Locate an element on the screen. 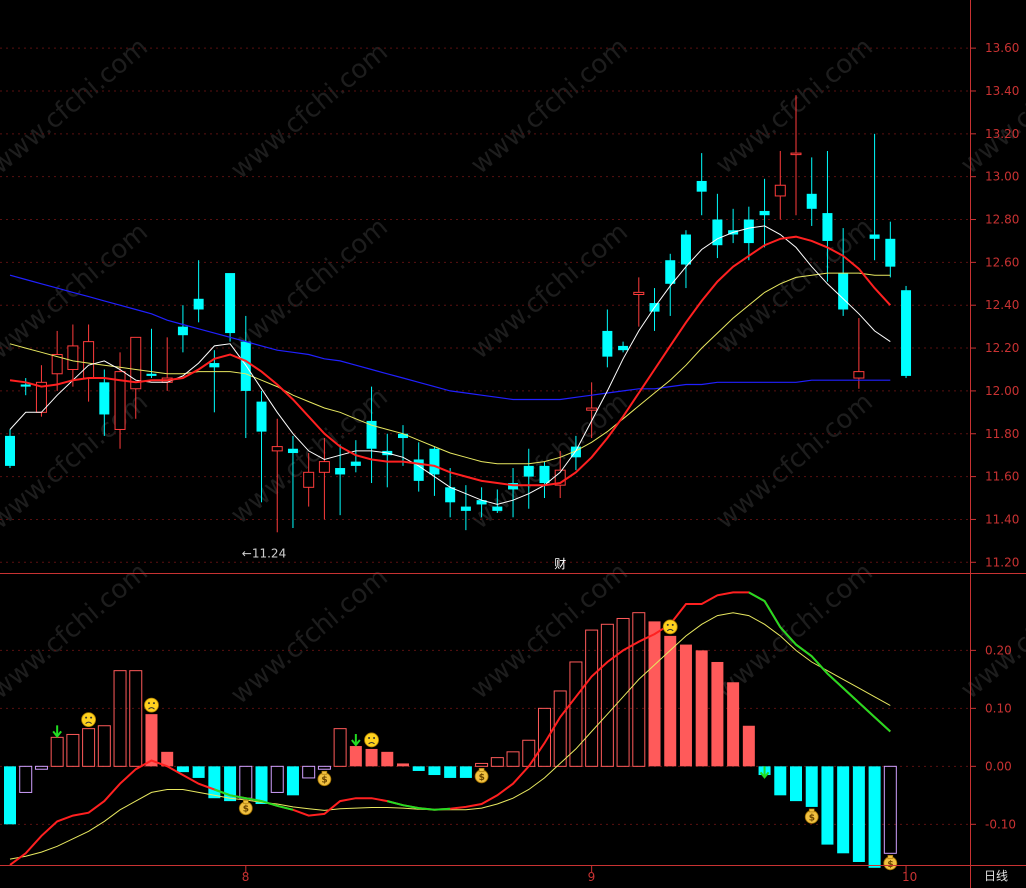 The width and height of the screenshot is (1026, 888). y-tick-label: 13.00 is located at coordinates (1002, 177).